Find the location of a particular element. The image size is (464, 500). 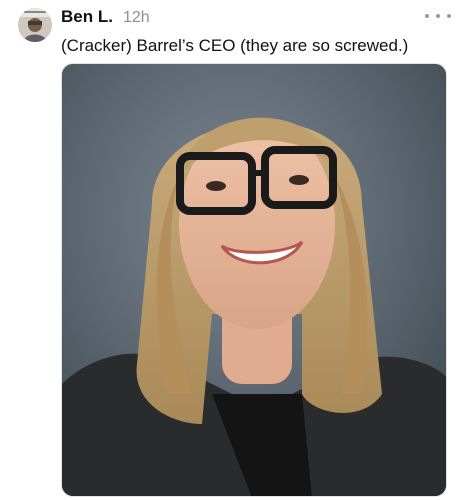

post-timestamp: 12h is located at coordinates (136, 17).